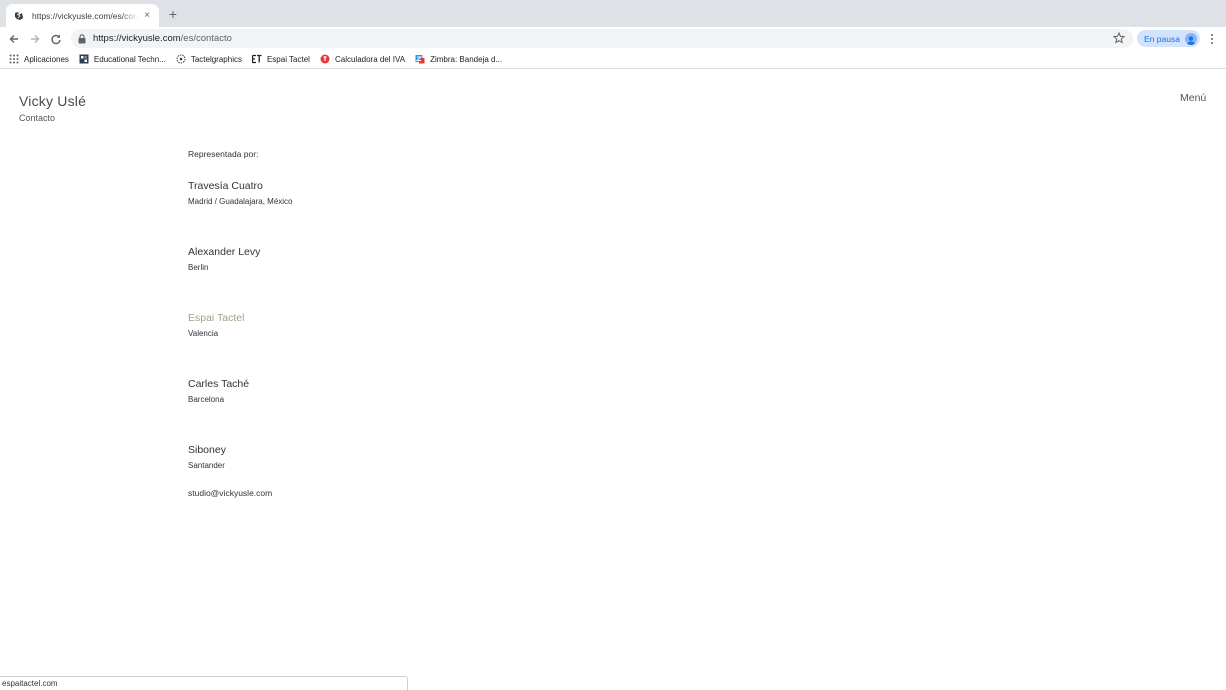 This screenshot has width=1226, height=690. Describe the element at coordinates (46, 59) in the screenshot. I see `bookmark-label: Aplicaciones` at that location.